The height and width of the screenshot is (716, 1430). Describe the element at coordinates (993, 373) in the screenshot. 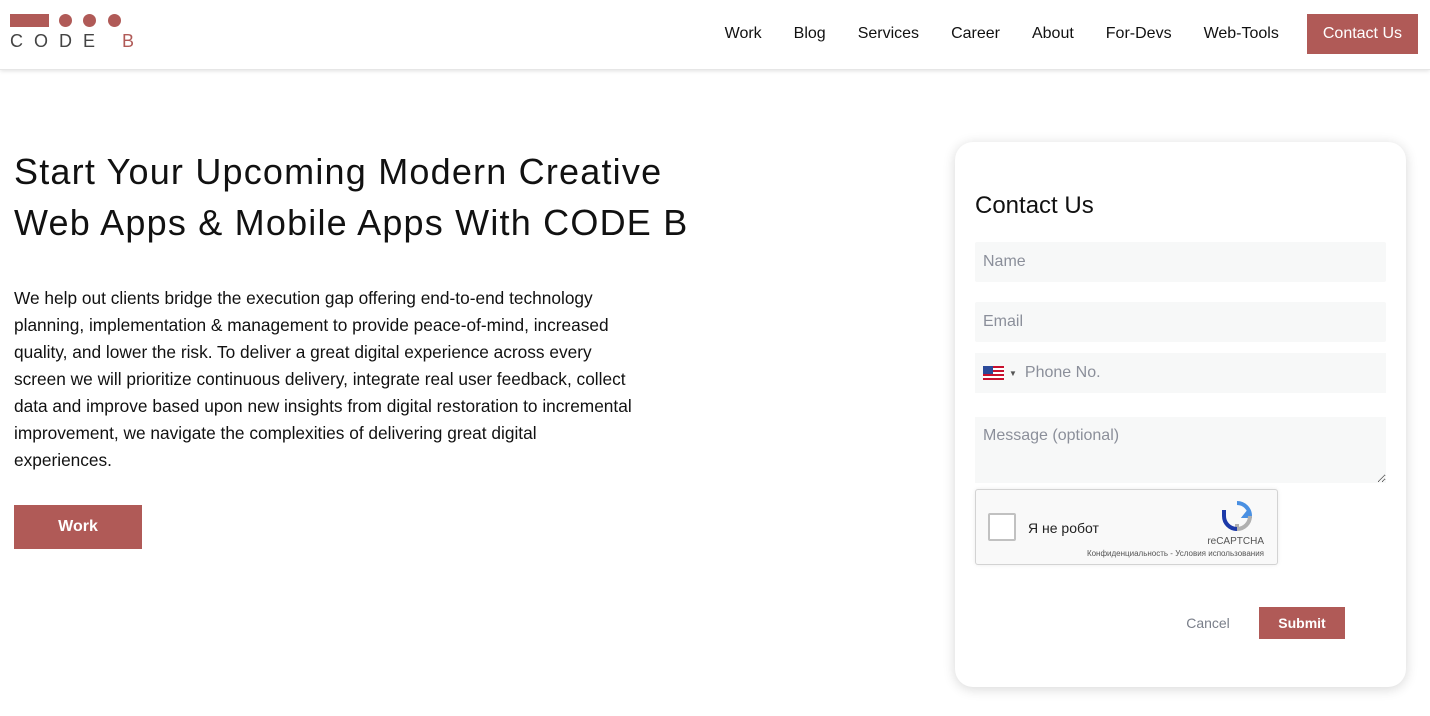

I see `us-flag-icon` at that location.